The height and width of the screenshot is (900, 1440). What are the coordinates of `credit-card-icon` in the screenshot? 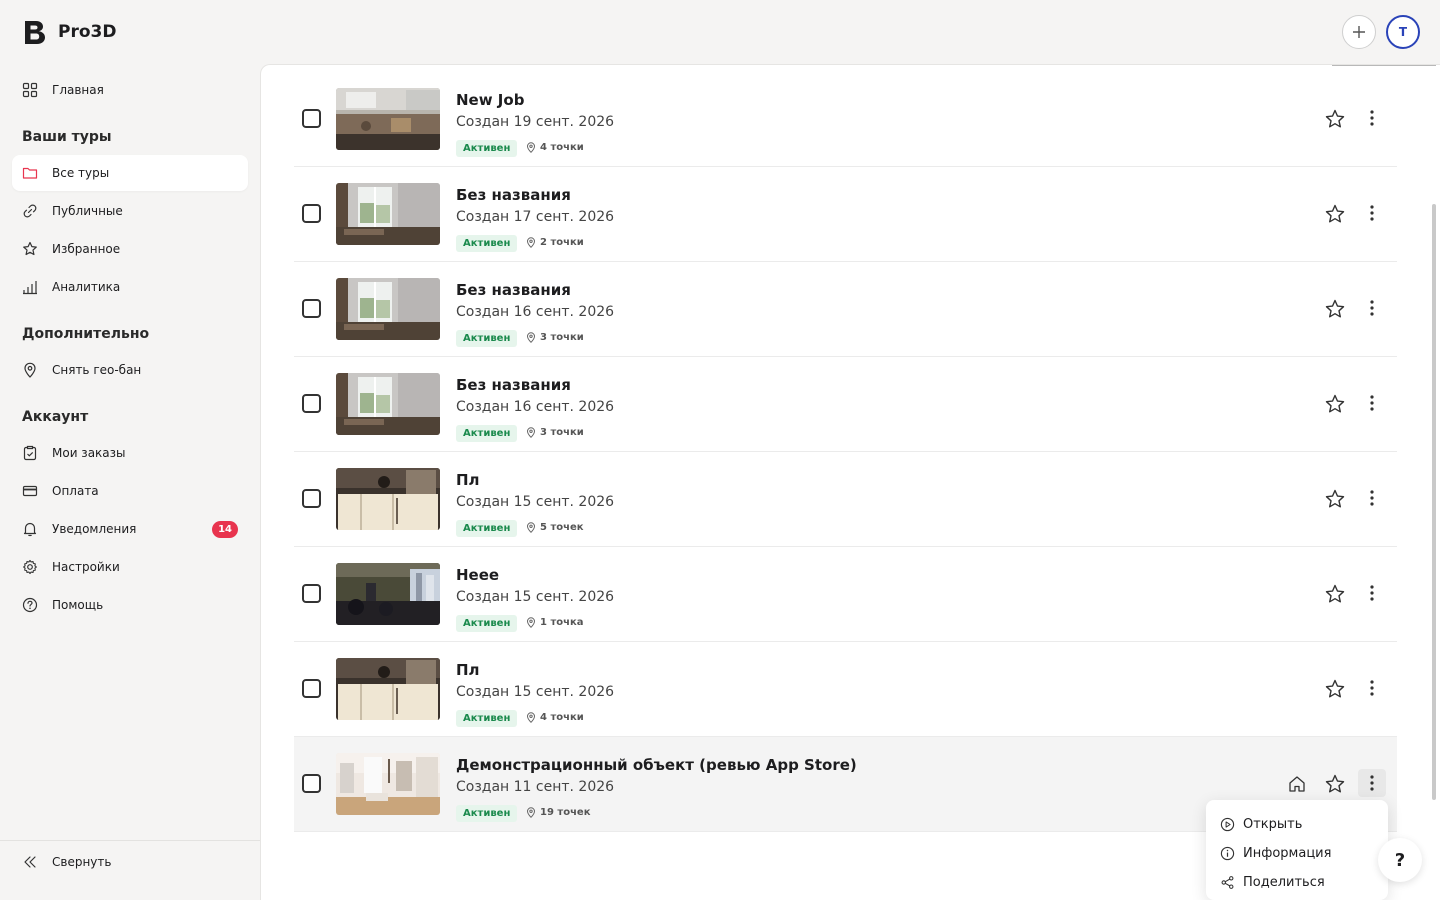 It's located at (30, 491).